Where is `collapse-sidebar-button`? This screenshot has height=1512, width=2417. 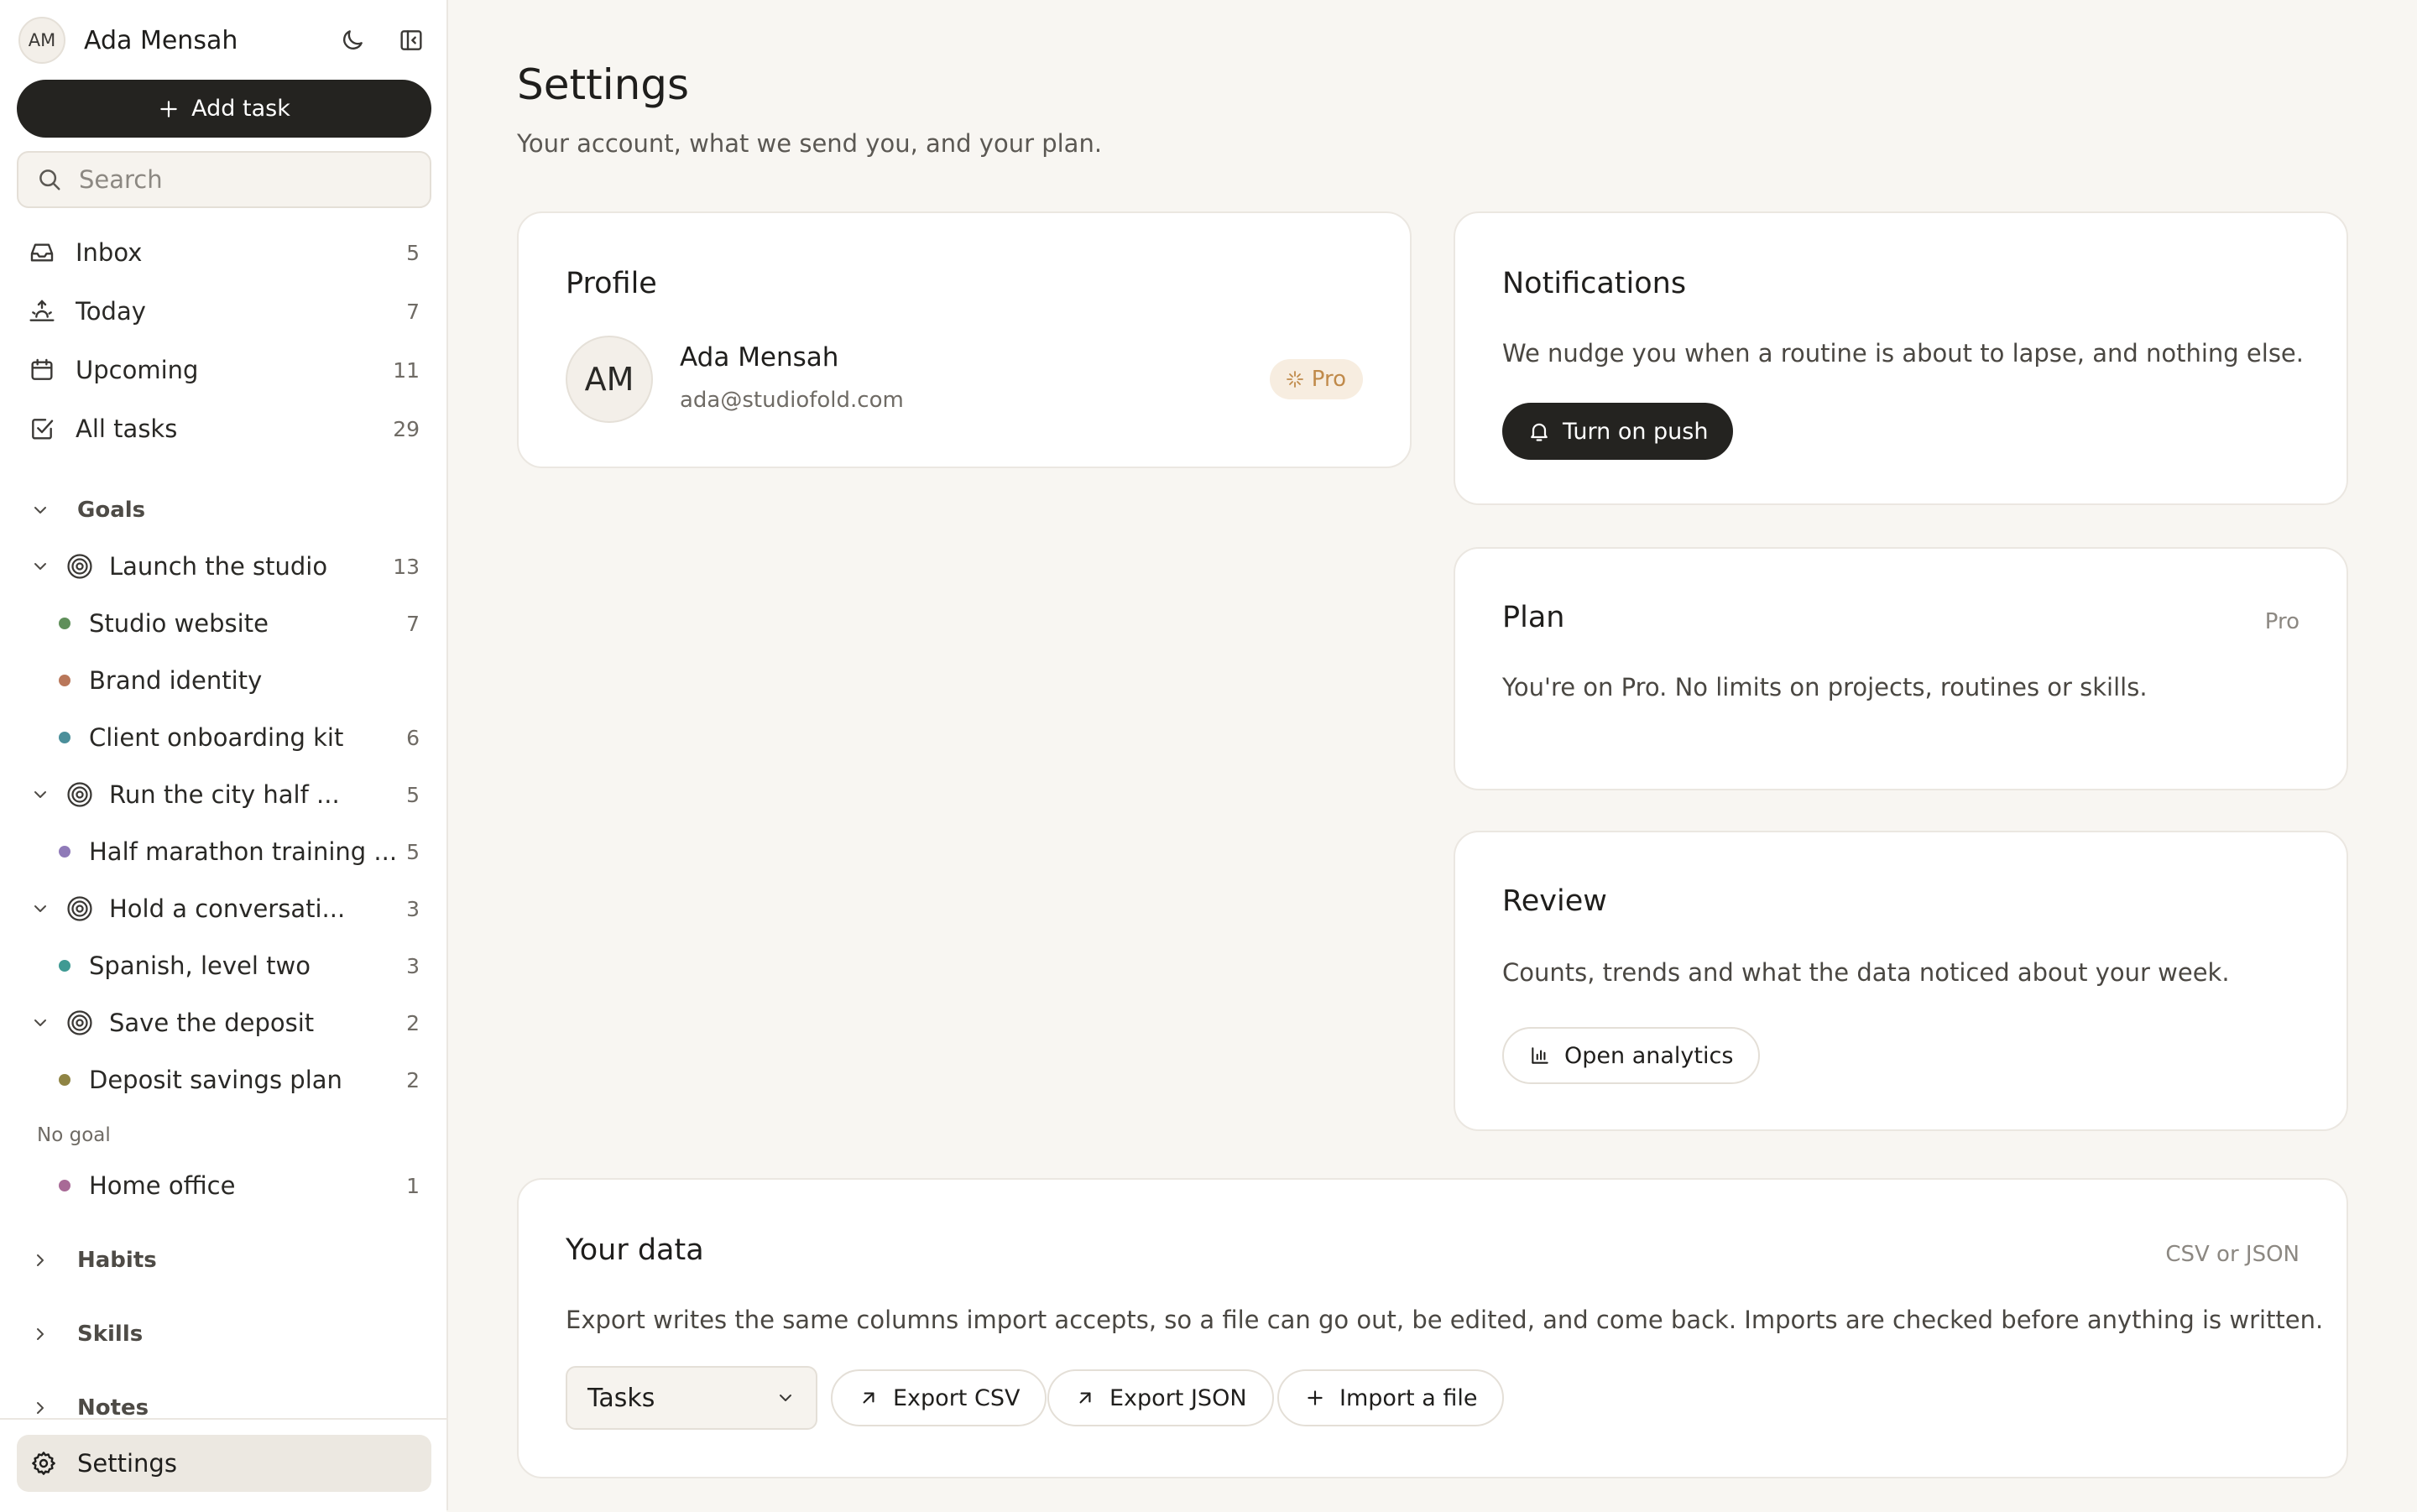 collapse-sidebar-button is located at coordinates (411, 41).